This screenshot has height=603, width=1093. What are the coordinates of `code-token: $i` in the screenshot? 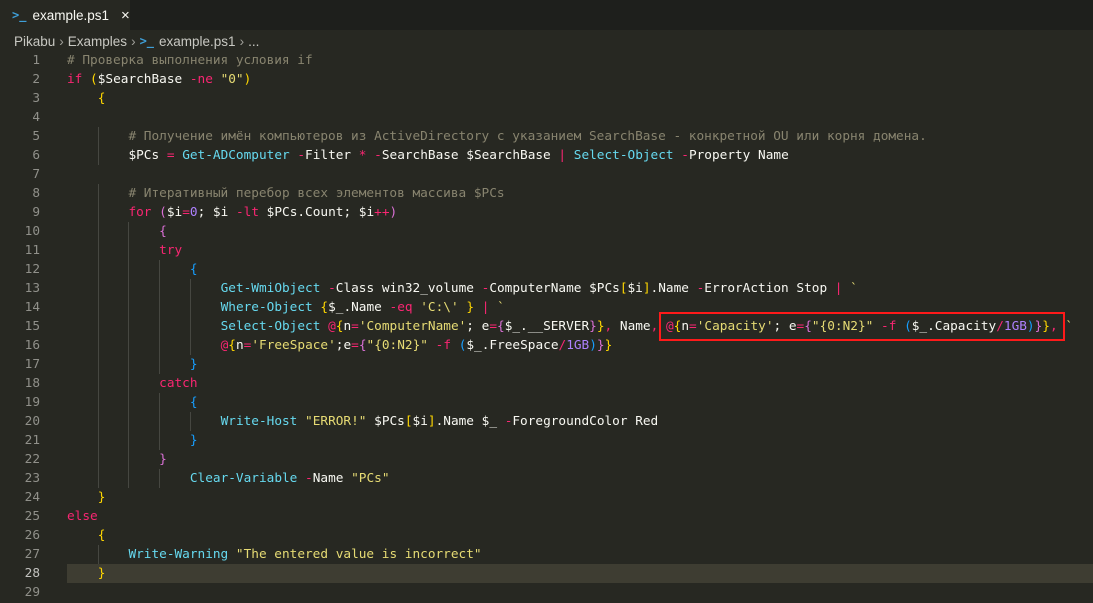 It's located at (420, 421).